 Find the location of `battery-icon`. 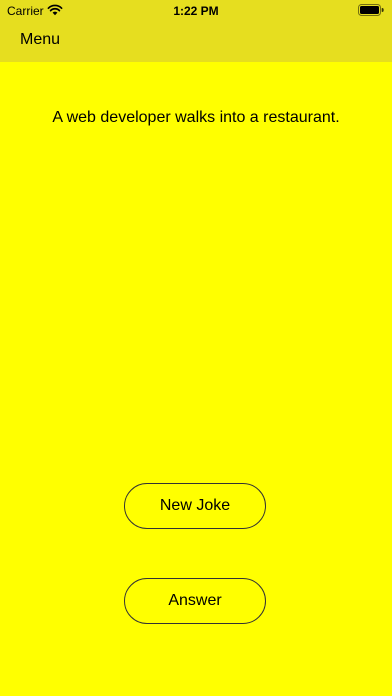

battery-icon is located at coordinates (371, 10).